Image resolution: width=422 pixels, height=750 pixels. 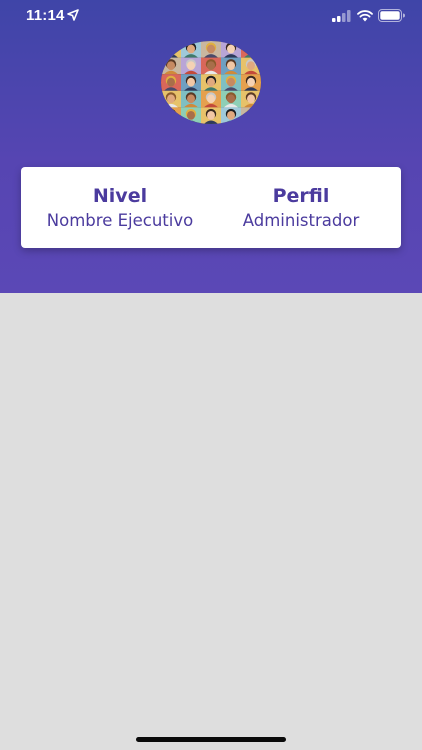 What do you see at coordinates (301, 196) in the screenshot?
I see `profile-title: Perfil` at bounding box center [301, 196].